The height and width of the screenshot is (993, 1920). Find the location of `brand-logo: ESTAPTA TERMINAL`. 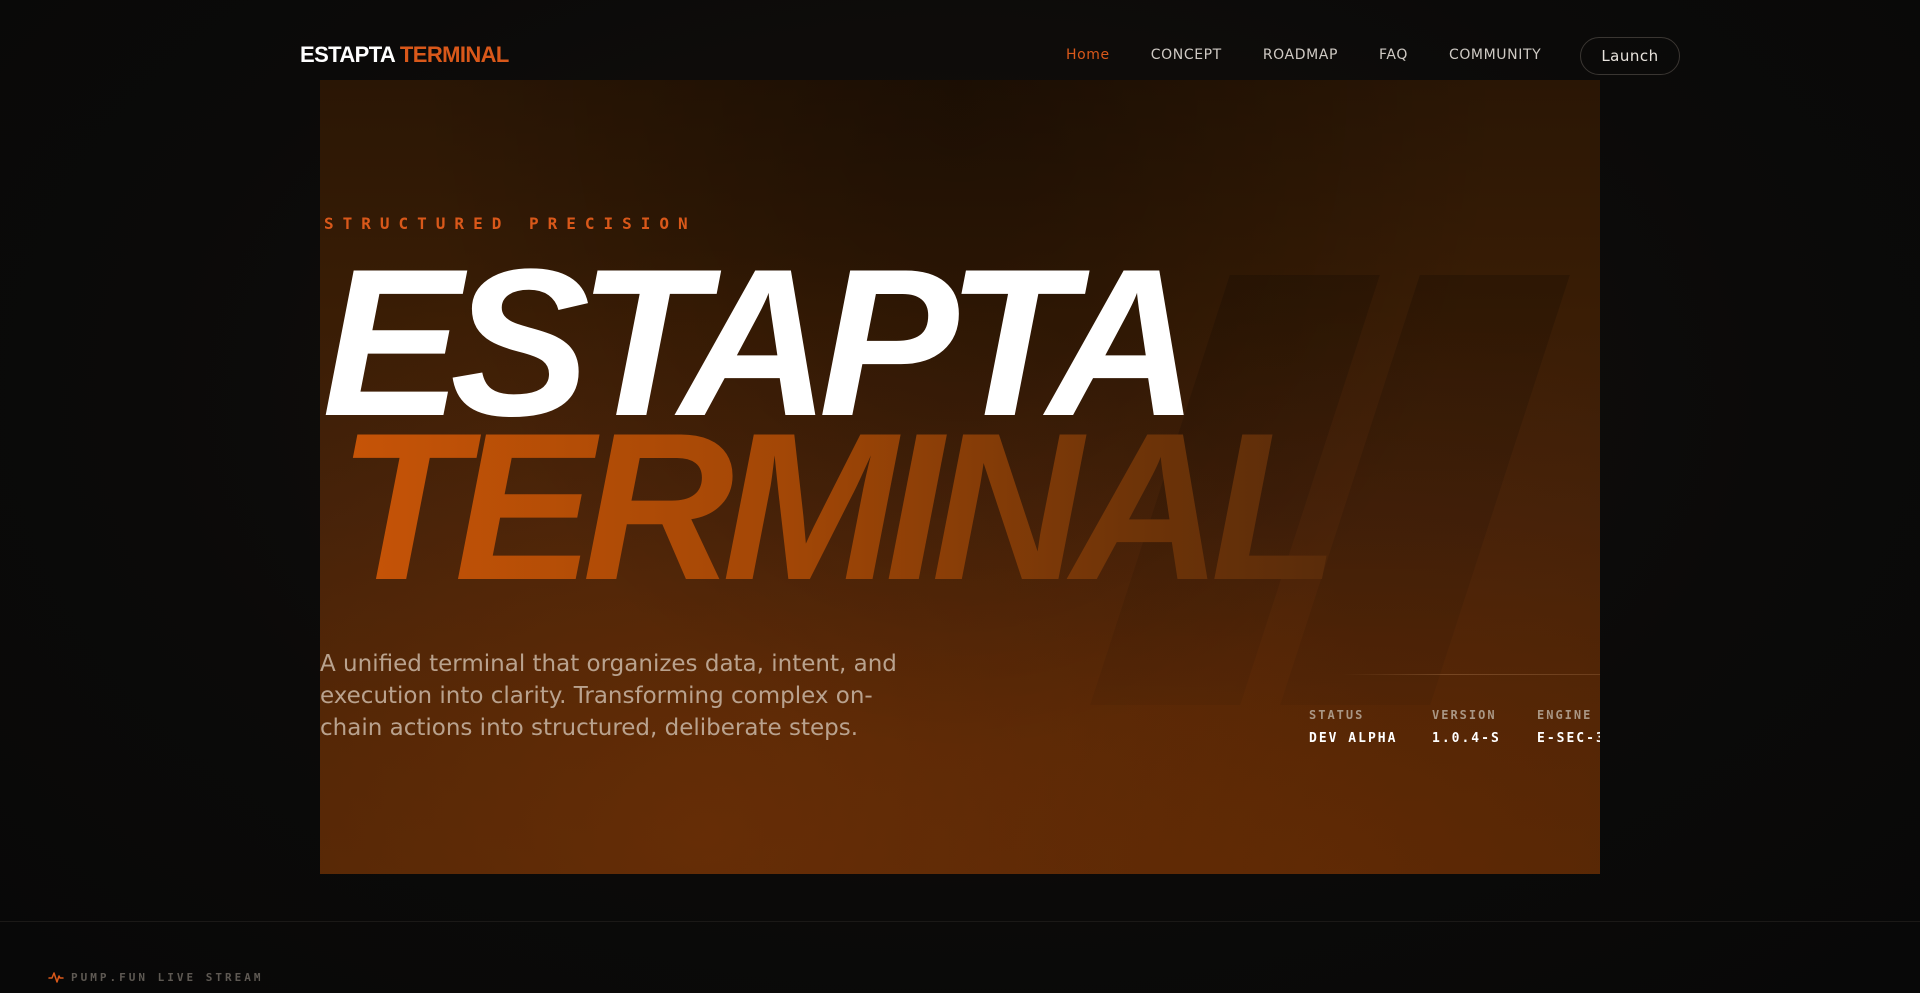

brand-logo: ESTAPTA TERMINAL is located at coordinates (404, 55).